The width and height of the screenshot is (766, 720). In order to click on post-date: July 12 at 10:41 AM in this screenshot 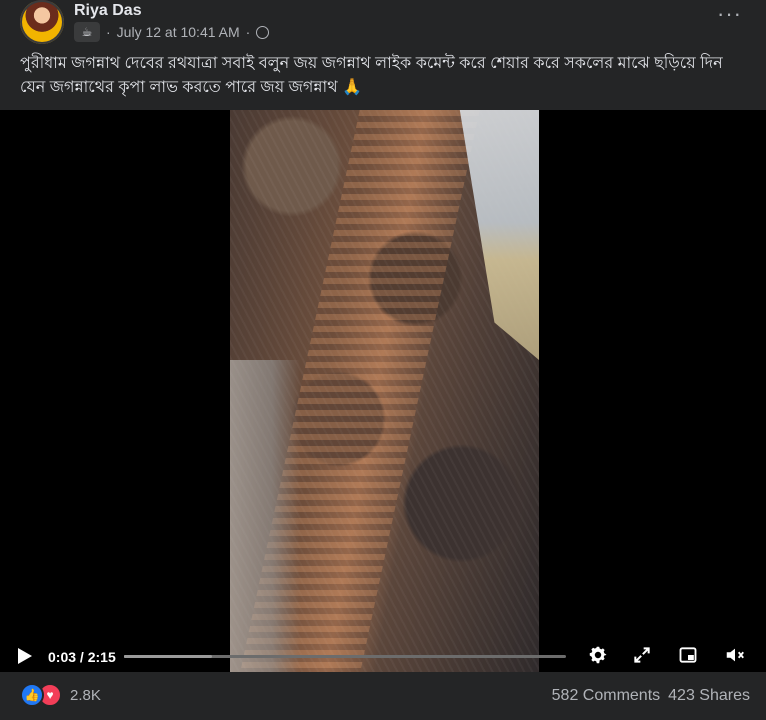, I will do `click(178, 32)`.